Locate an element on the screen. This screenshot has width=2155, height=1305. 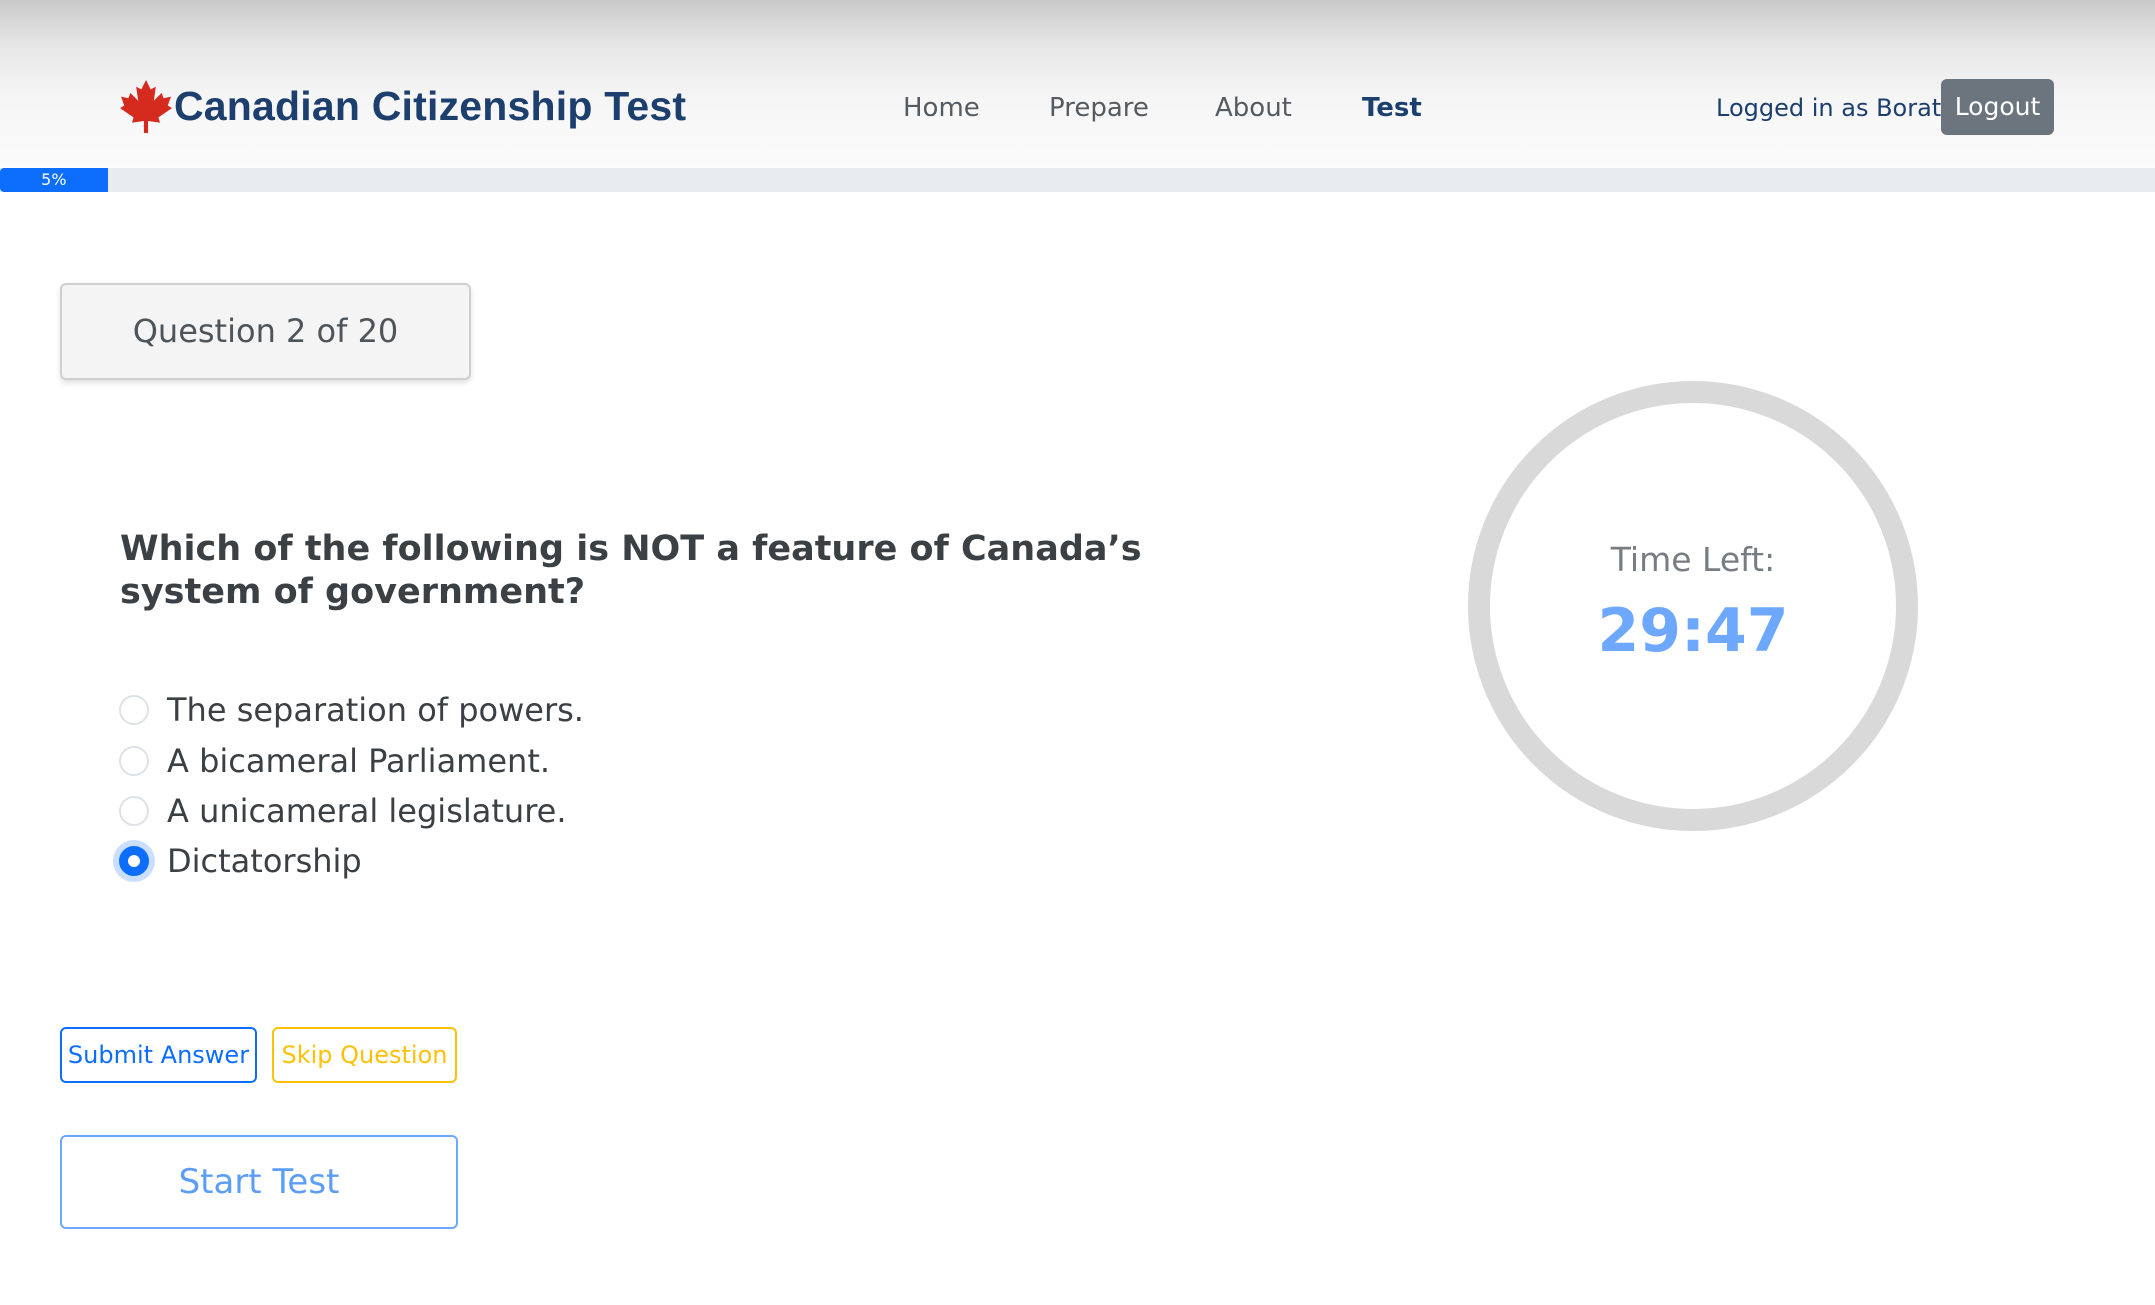
nav-about-link: About is located at coordinates (1253, 108).